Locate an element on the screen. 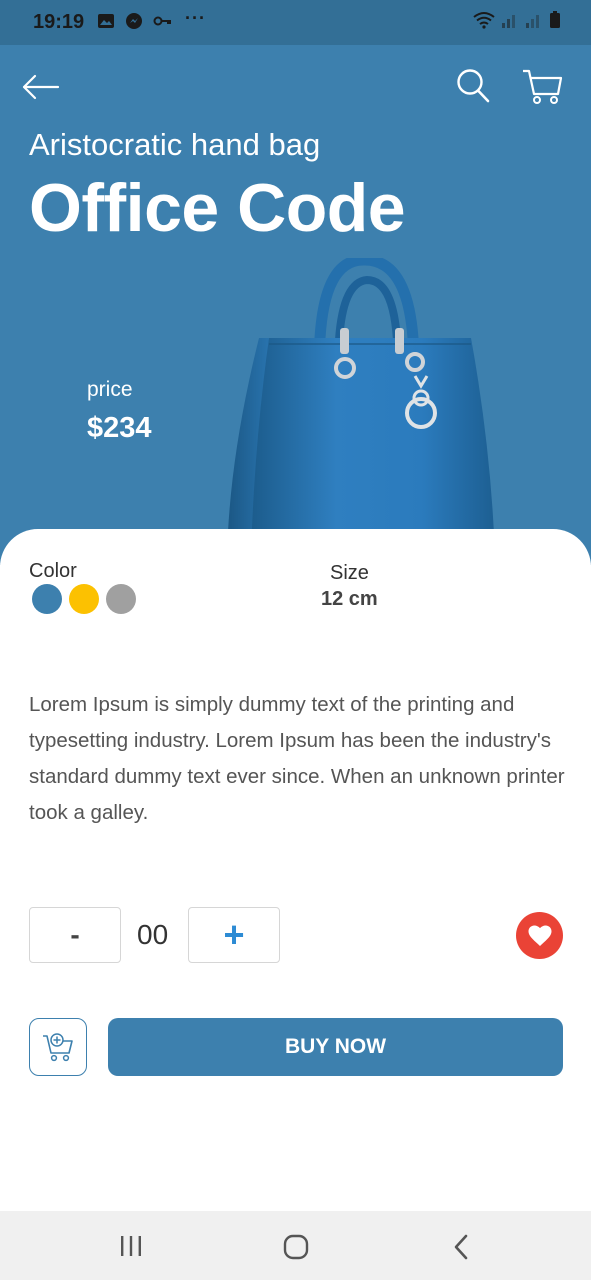  price-label: price is located at coordinates (110, 389).